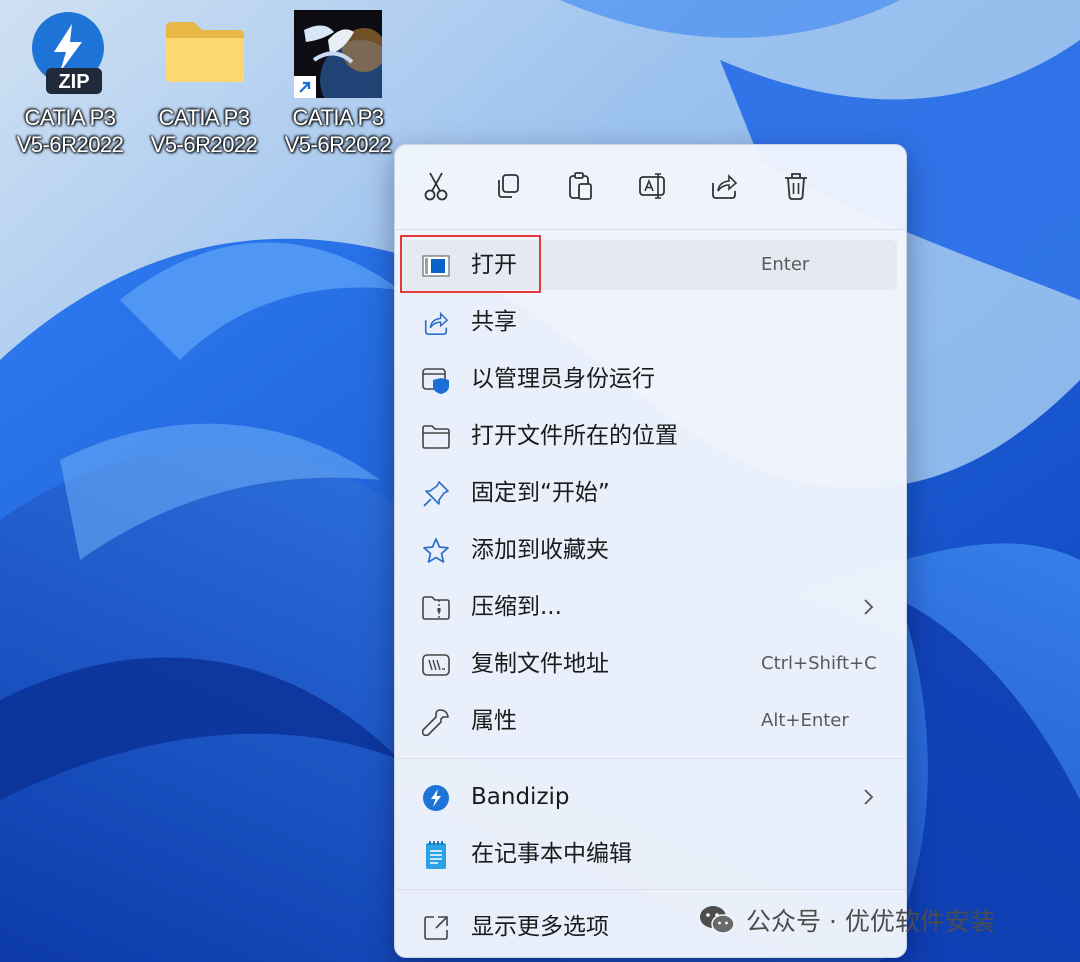  I want to click on cut-icon, so click(436, 186).